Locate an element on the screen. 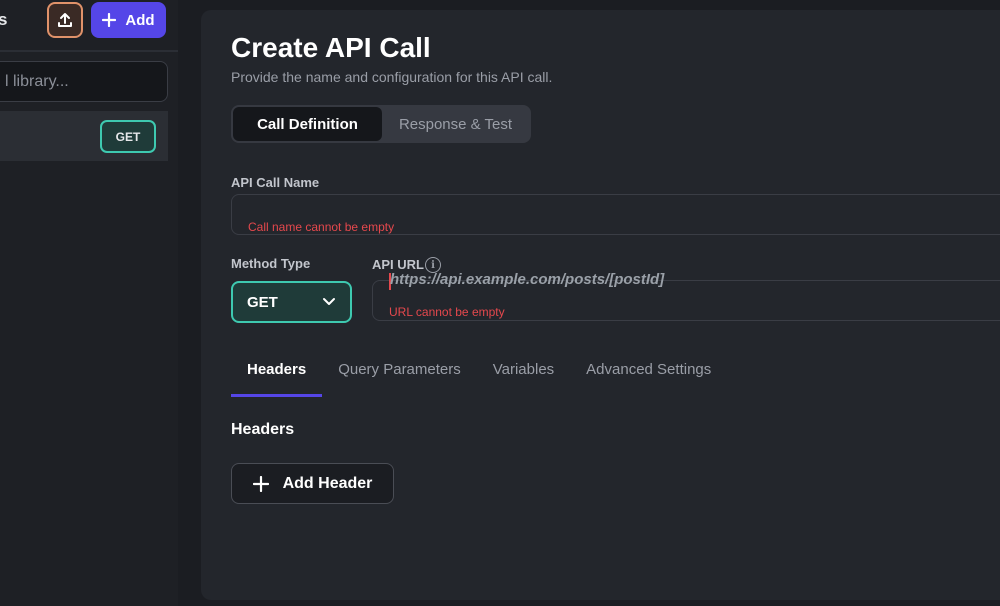  sidebar-title: s is located at coordinates (4, 19).